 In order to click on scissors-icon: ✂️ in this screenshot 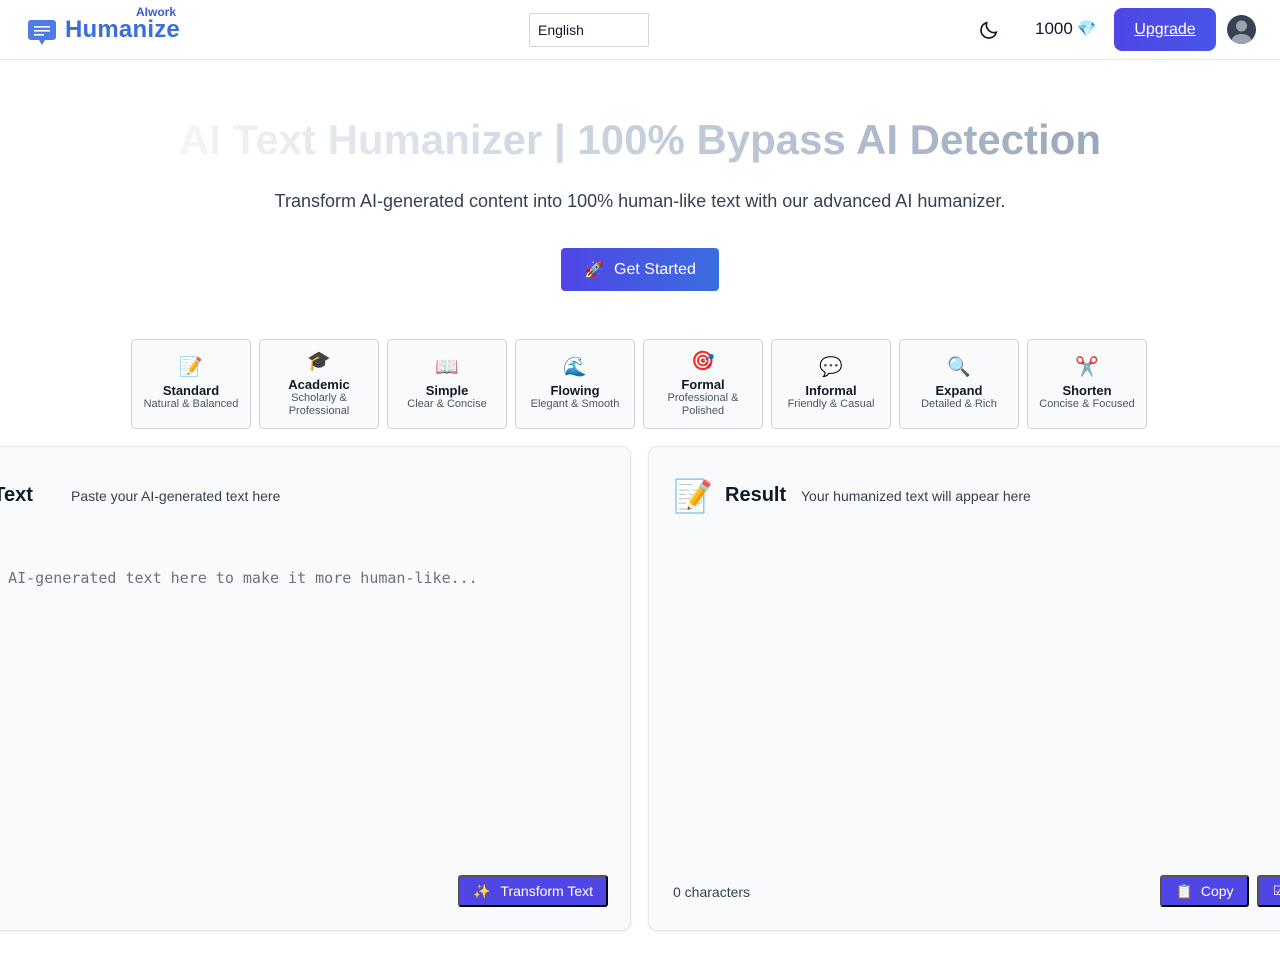, I will do `click(1087, 367)`.